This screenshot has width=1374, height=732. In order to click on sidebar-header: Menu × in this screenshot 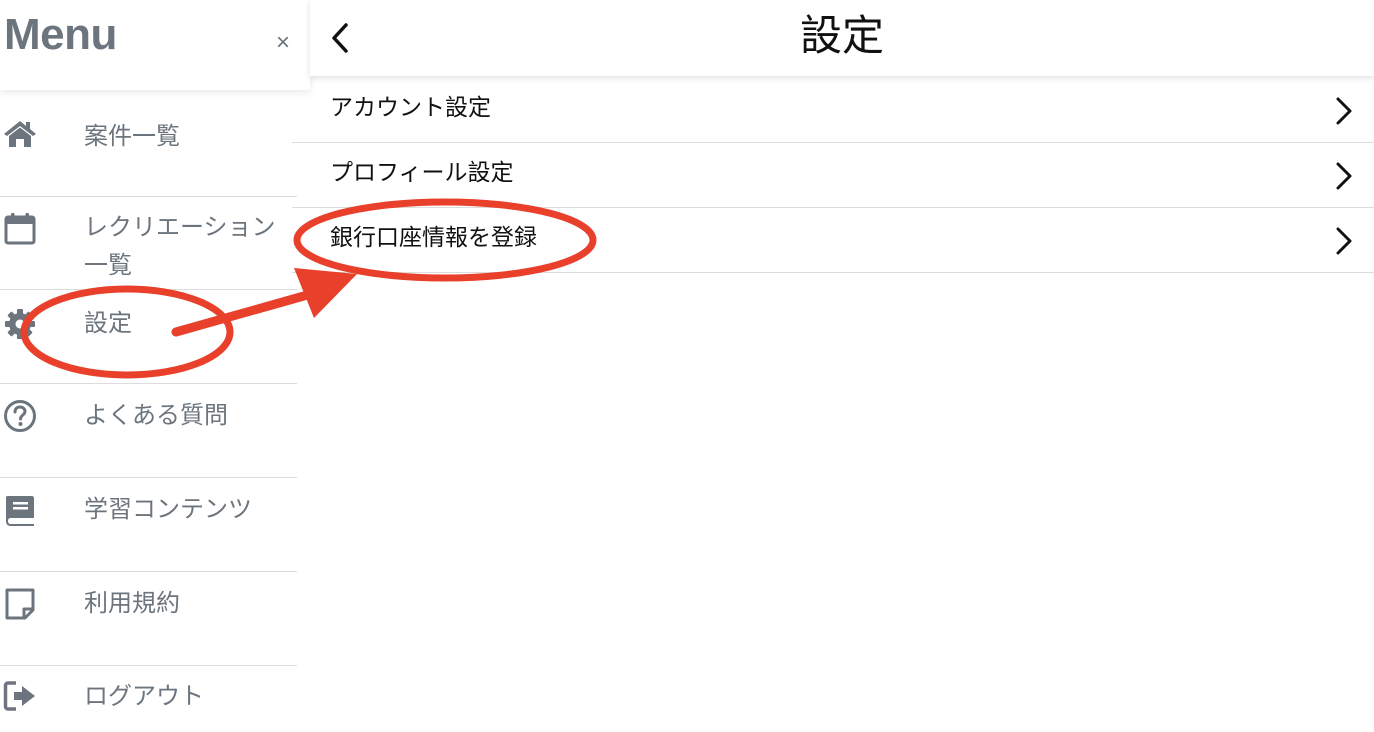, I will do `click(155, 45)`.